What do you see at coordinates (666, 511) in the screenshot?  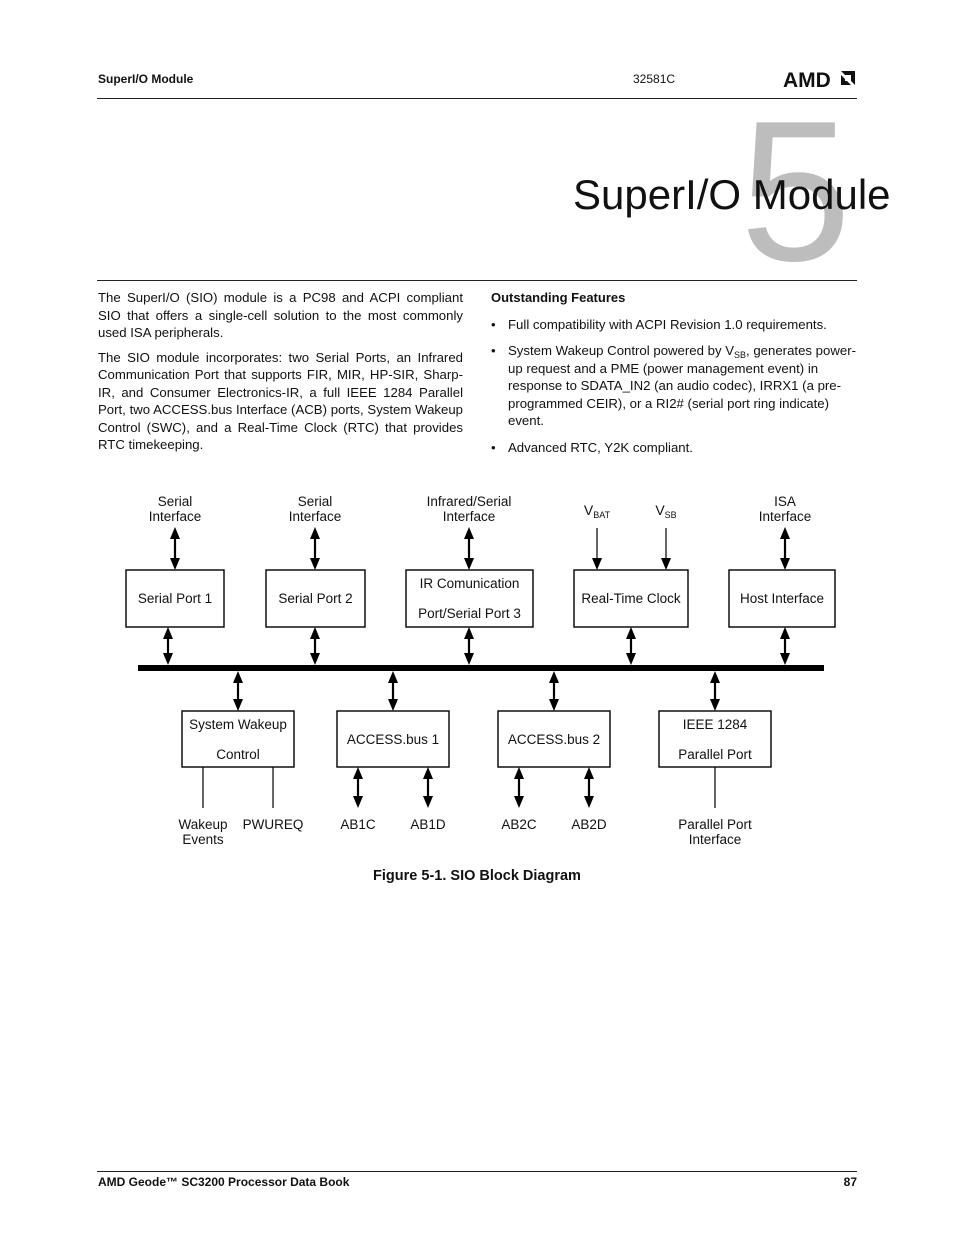 I see `power-input-label: VSB` at bounding box center [666, 511].